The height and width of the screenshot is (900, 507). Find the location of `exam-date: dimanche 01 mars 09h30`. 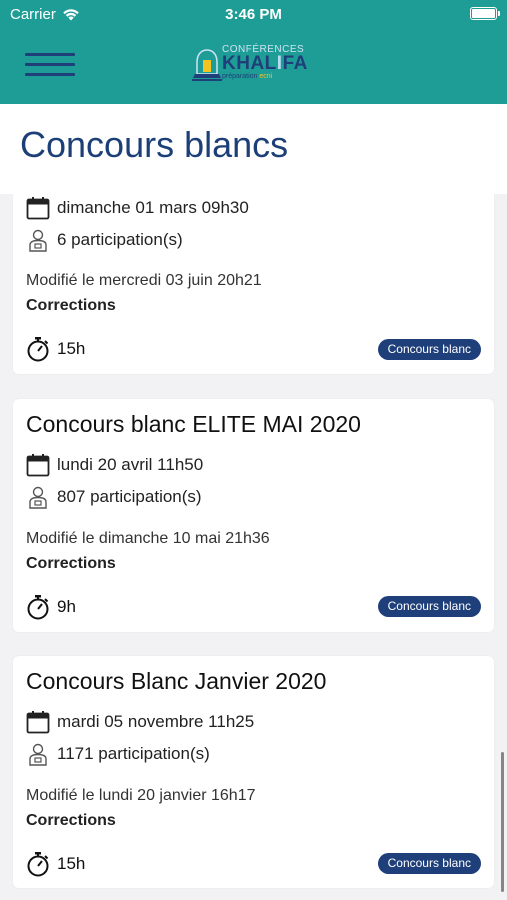

exam-date: dimanche 01 mars 09h30 is located at coordinates (137, 208).